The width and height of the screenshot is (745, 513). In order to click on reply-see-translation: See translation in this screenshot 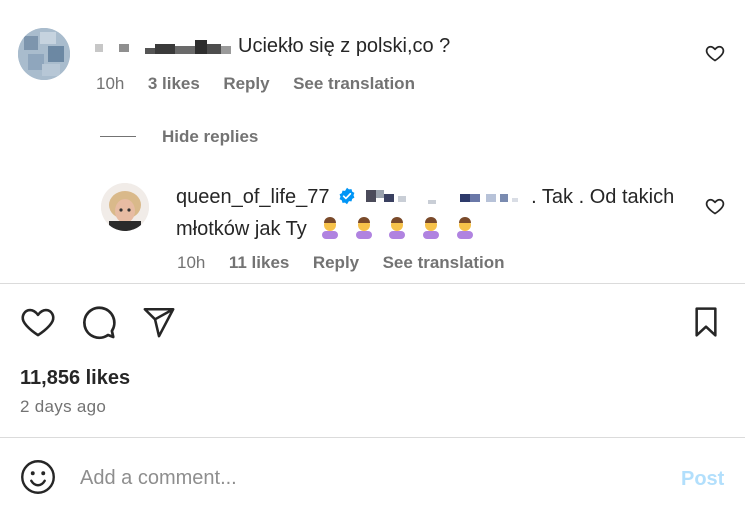, I will do `click(444, 262)`.